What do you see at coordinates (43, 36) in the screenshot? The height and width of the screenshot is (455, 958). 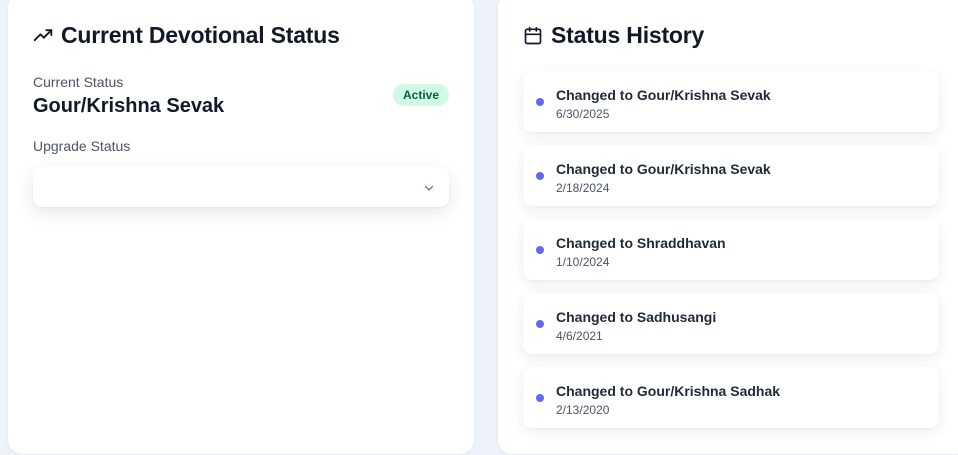 I see `trending-up-icon` at bounding box center [43, 36].